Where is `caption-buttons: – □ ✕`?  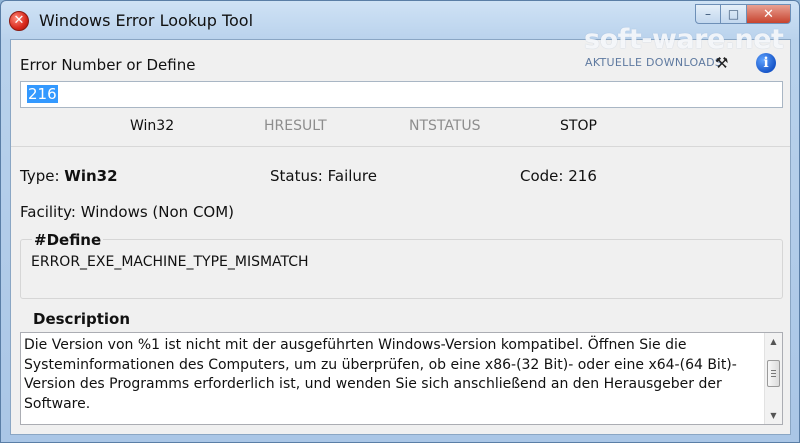
caption-buttons: – □ ✕ is located at coordinates (743, 14).